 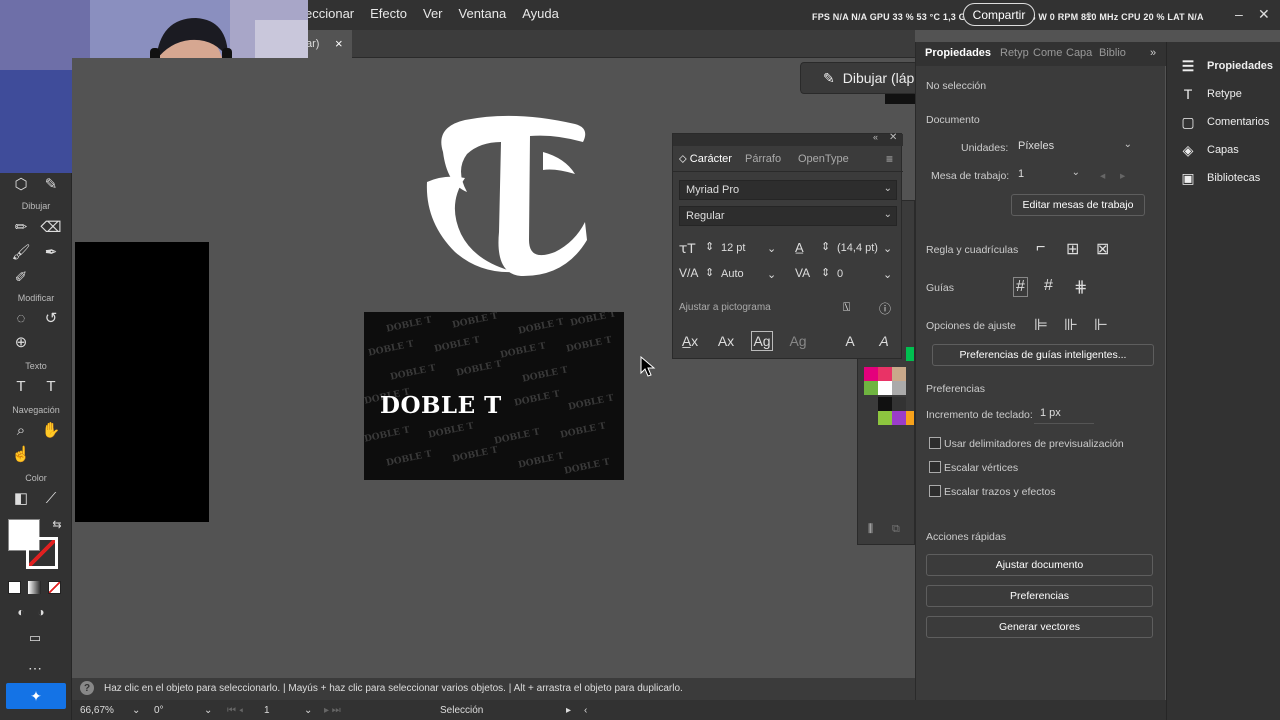 What do you see at coordinates (1239, 14) in the screenshot?
I see `minimize-icon: –` at bounding box center [1239, 14].